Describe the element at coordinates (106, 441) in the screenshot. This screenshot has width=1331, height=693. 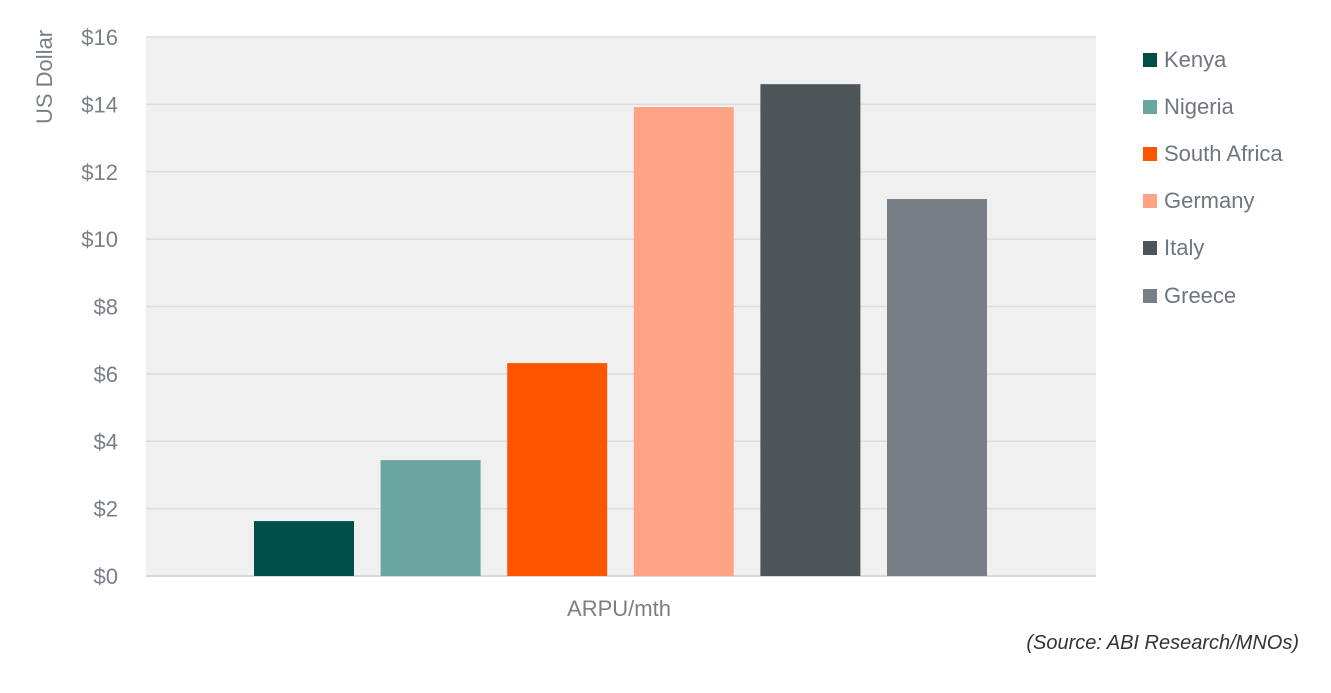
I see `y-tick-label: $4` at that location.